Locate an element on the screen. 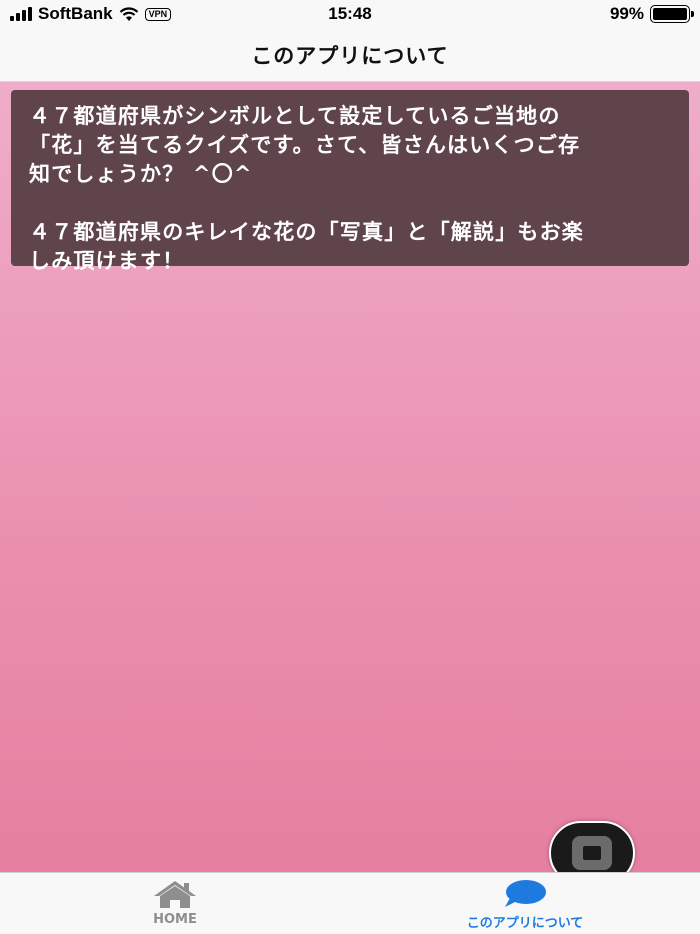  home-icon is located at coordinates (175, 894).